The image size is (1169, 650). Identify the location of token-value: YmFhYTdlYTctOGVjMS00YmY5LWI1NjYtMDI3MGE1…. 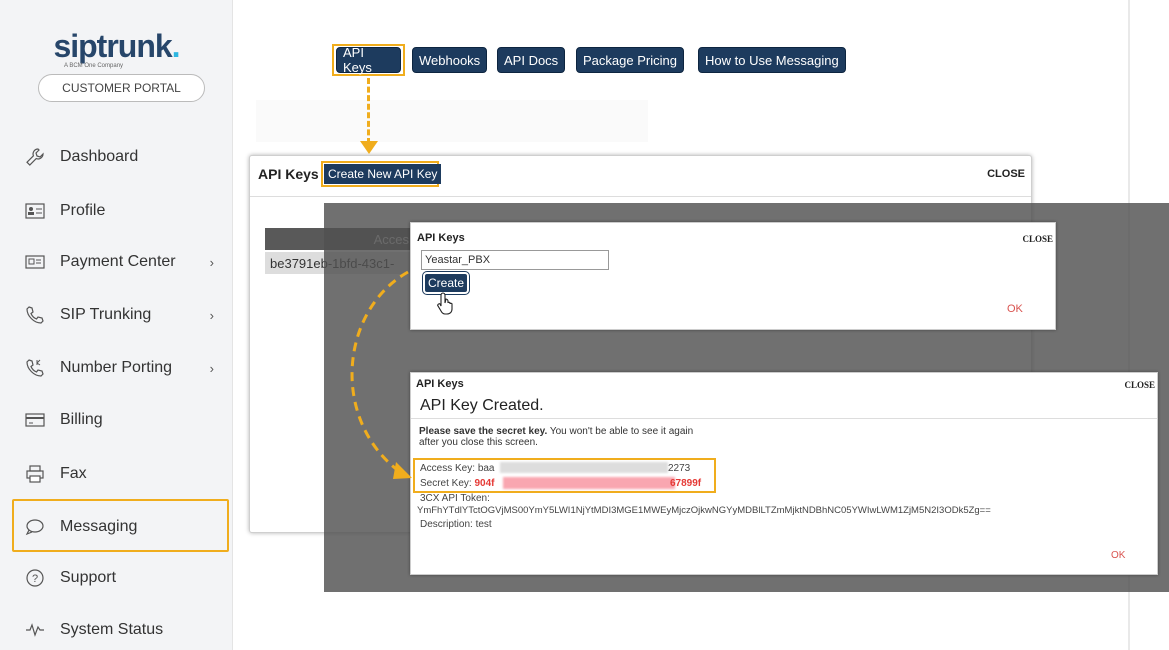
(704, 510).